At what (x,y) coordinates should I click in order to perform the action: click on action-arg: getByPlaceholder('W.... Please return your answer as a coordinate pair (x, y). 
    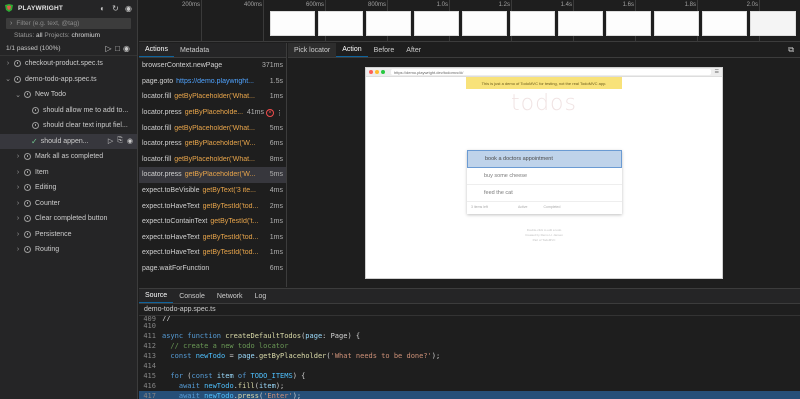
    Looking at the image, I should click on (220, 144).